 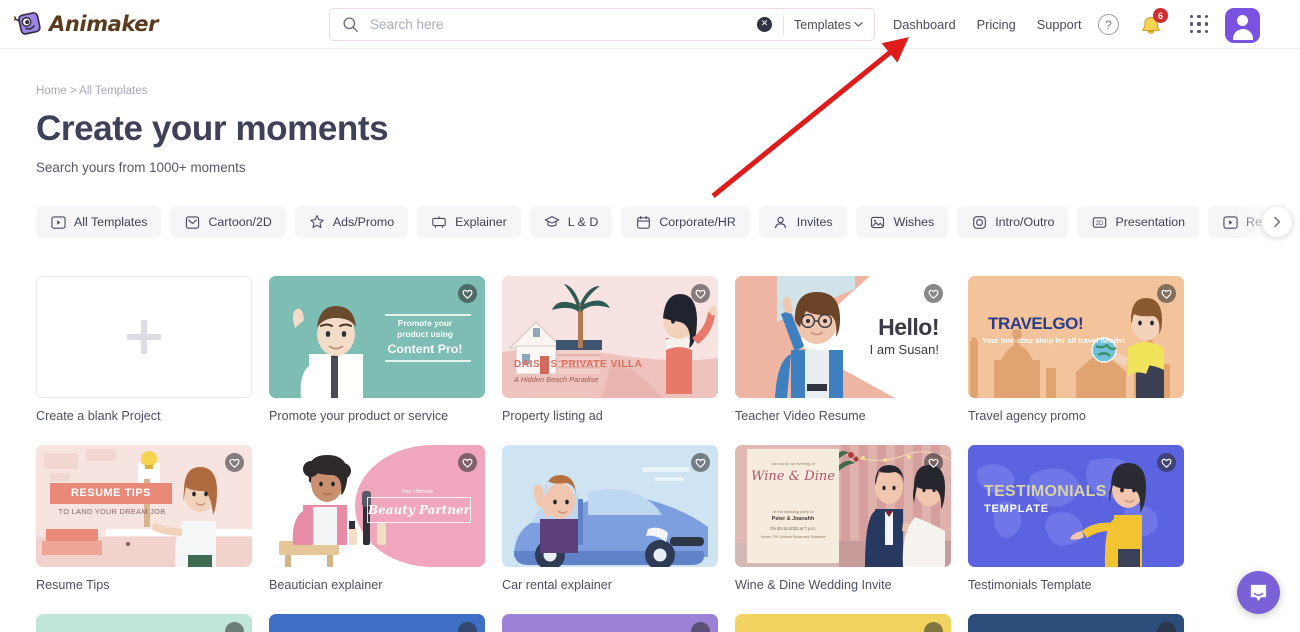 What do you see at coordinates (843, 337) in the screenshot?
I see `template-thumbnail: Hello! I am Susan!` at bounding box center [843, 337].